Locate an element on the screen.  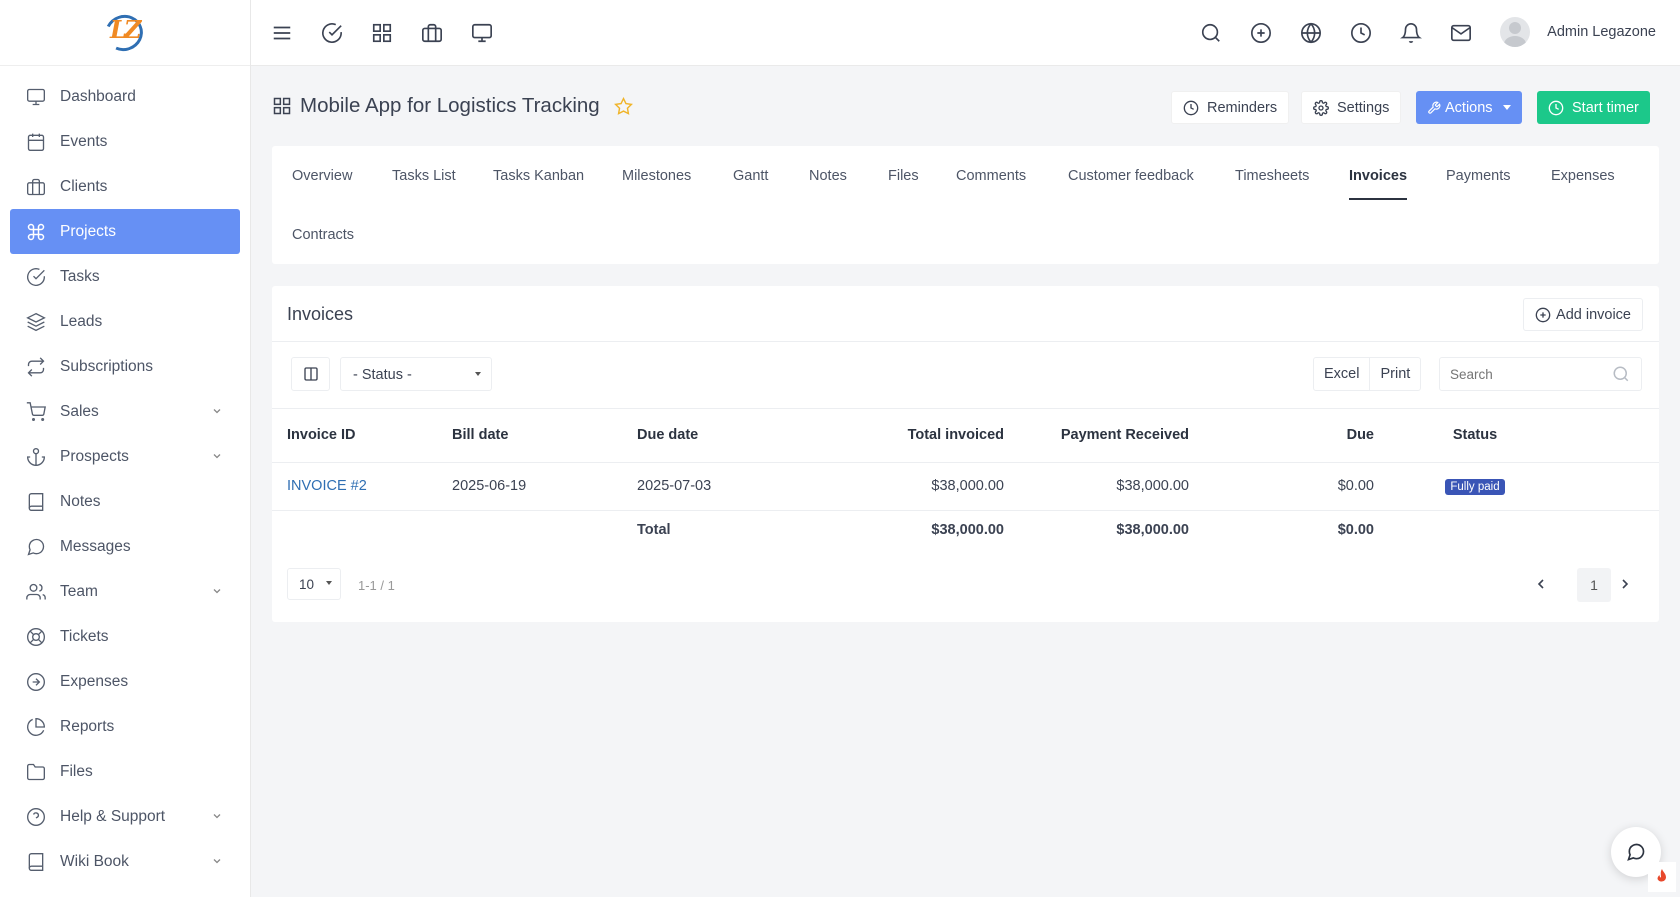
page-size-select: 10 is located at coordinates (314, 584).